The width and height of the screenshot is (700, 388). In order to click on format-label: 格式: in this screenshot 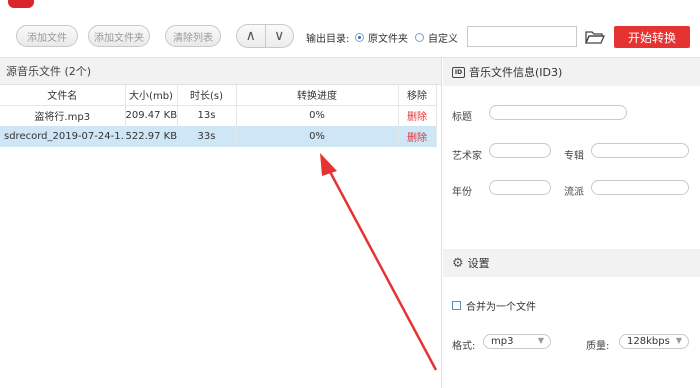, I will do `click(464, 346)`.